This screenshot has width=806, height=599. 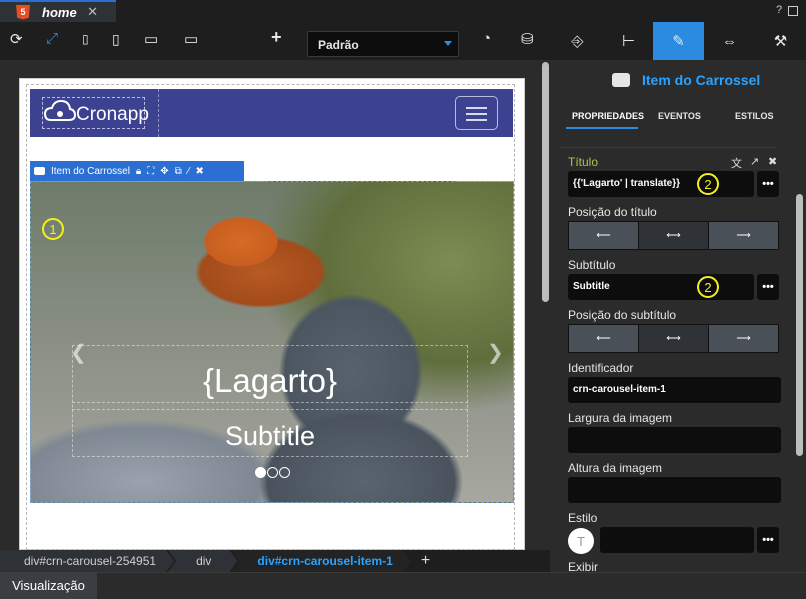 I want to click on titulo-input: {{'Lagarto' | translate}}, so click(x=661, y=184).